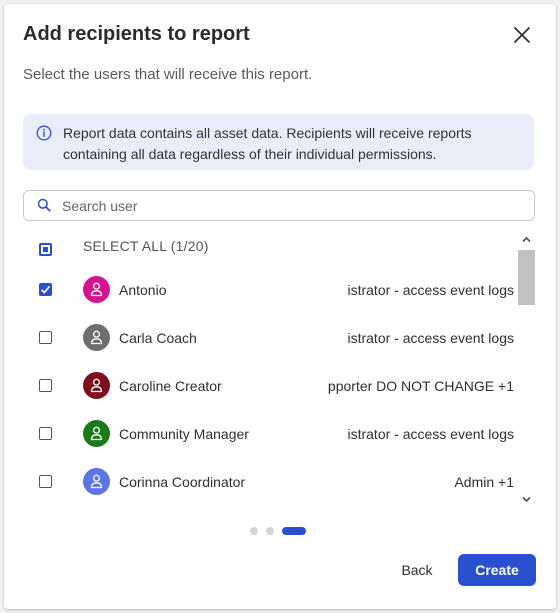 The width and height of the screenshot is (560, 613). What do you see at coordinates (184, 434) in the screenshot?
I see `user-name: Community Manager` at bounding box center [184, 434].